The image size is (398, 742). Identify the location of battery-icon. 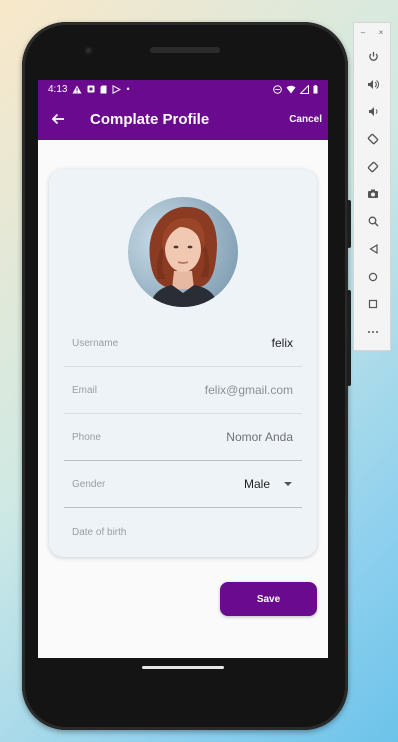
(315, 88).